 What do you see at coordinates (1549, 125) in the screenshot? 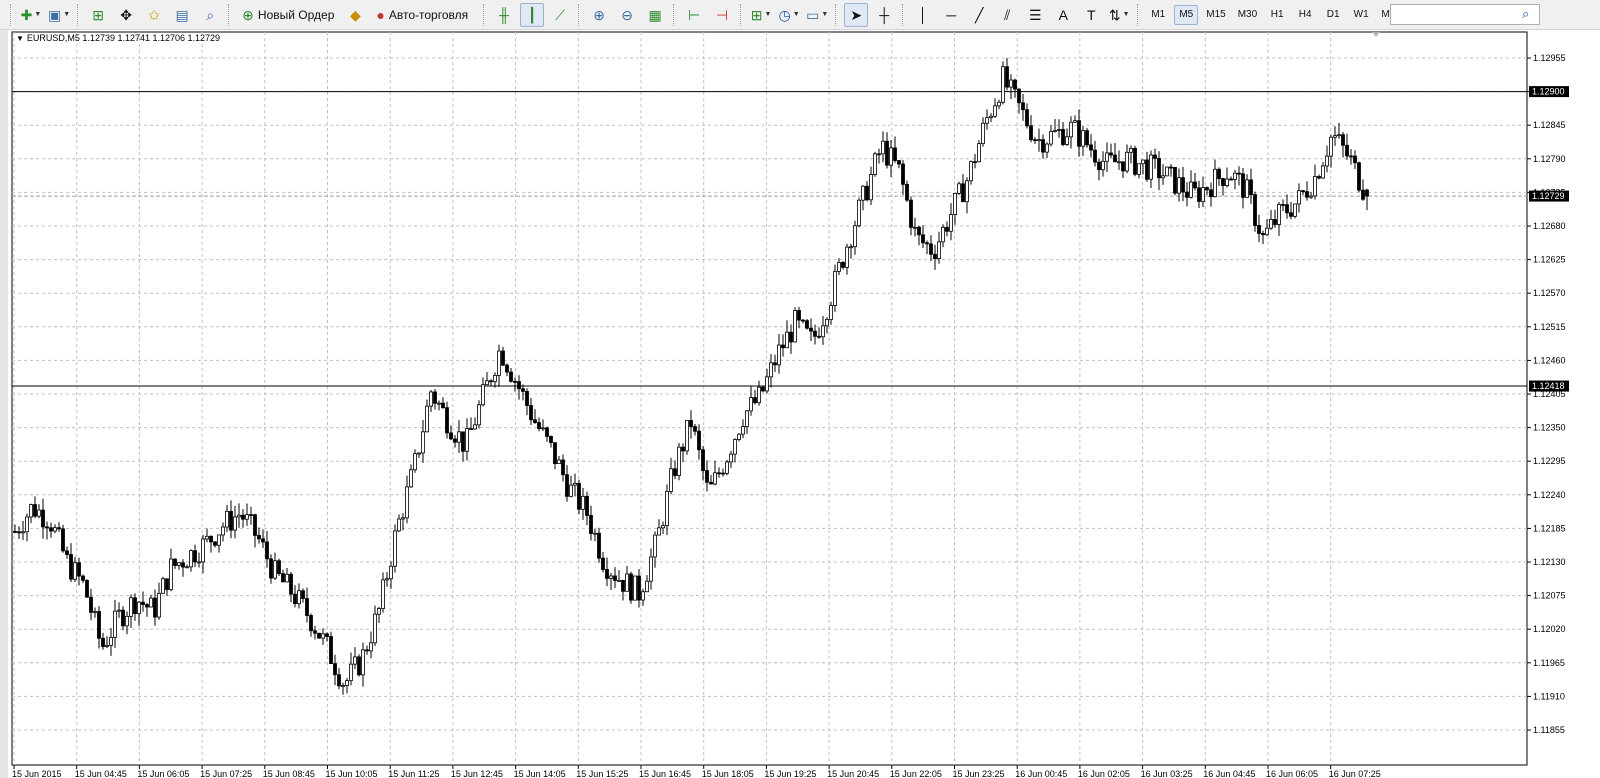
I see `price-tick-label: 1.12845` at bounding box center [1549, 125].